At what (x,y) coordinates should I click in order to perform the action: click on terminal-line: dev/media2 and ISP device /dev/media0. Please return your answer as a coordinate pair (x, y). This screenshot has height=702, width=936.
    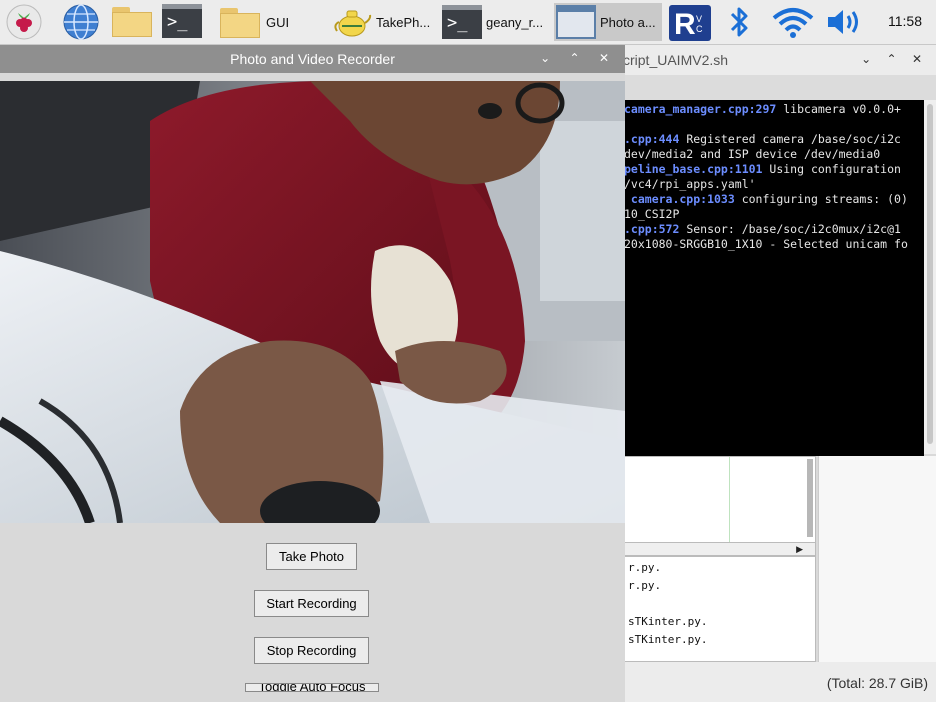
    Looking at the image, I should click on (774, 154).